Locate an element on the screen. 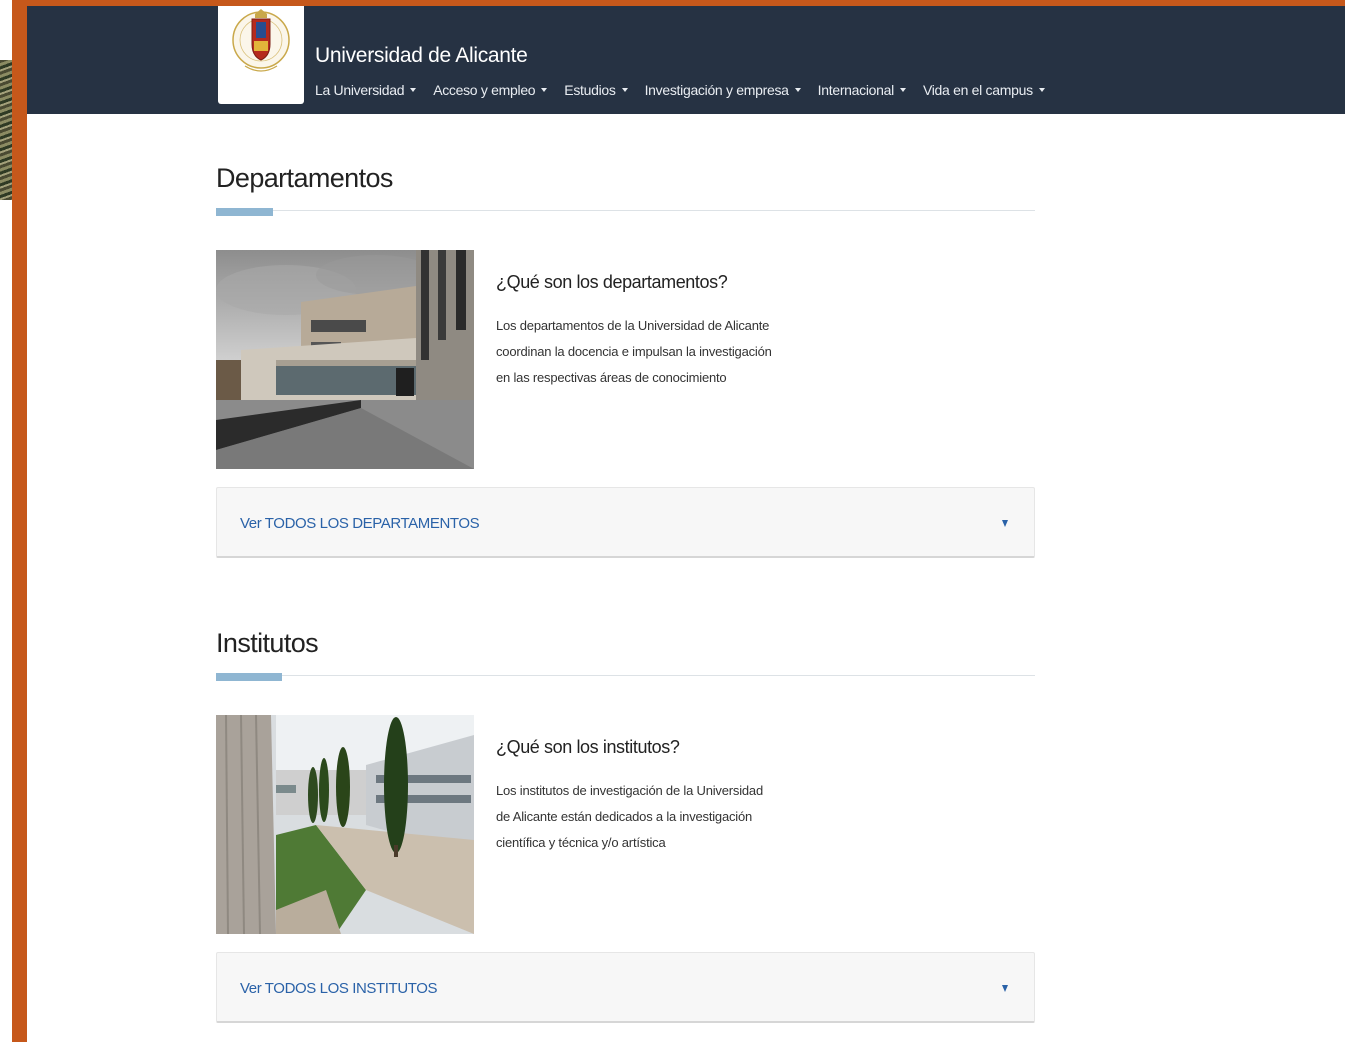 This screenshot has height=1042, width=1345. university-seal-icon is located at coordinates (261, 40).